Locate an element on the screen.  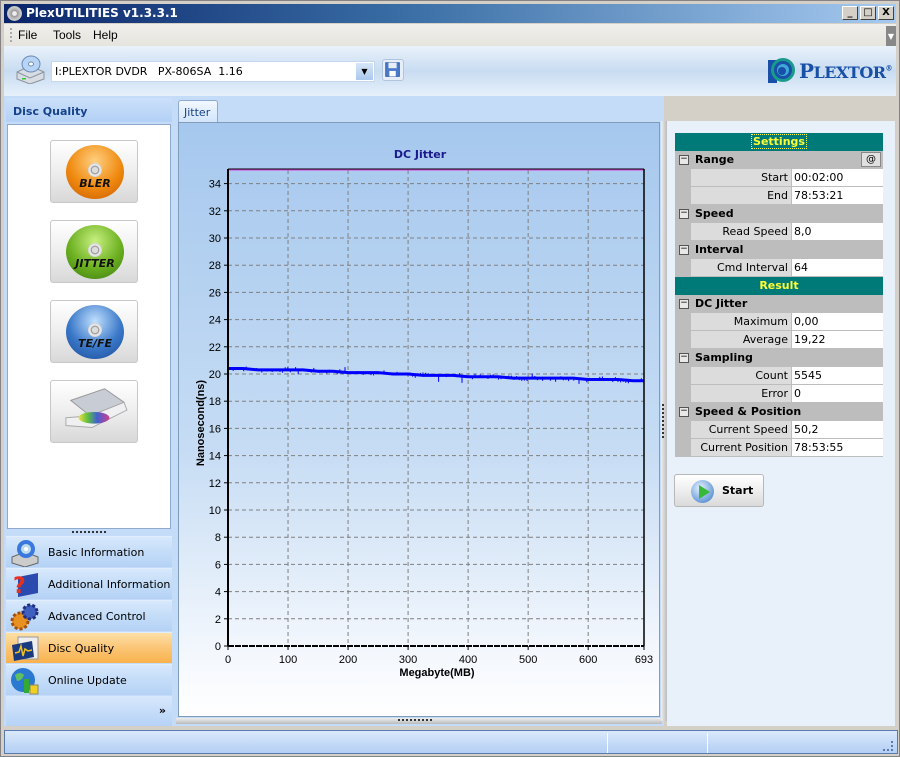
window-title: PlexUTILITIES v1.3.3.1 is located at coordinates (102, 13).